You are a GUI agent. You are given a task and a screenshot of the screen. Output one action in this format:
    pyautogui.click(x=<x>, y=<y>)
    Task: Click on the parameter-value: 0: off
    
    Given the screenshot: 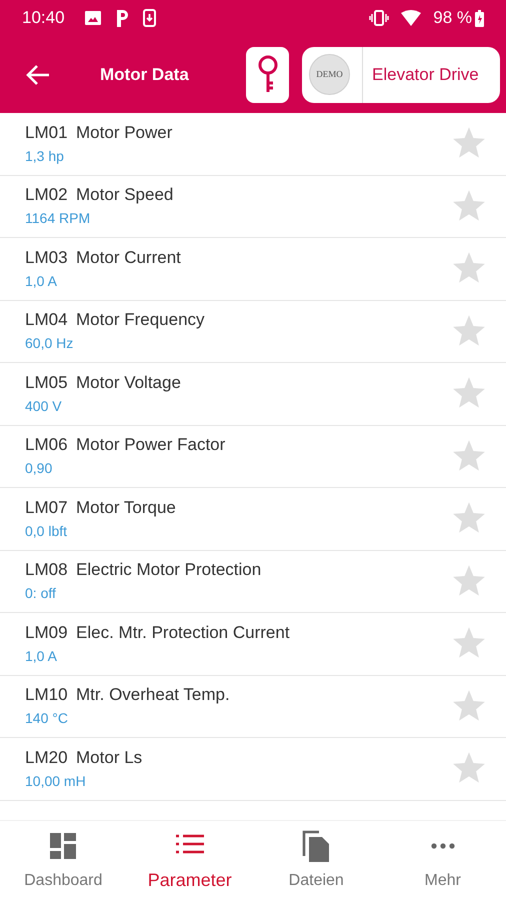 What is the action you would take?
    pyautogui.click(x=41, y=594)
    